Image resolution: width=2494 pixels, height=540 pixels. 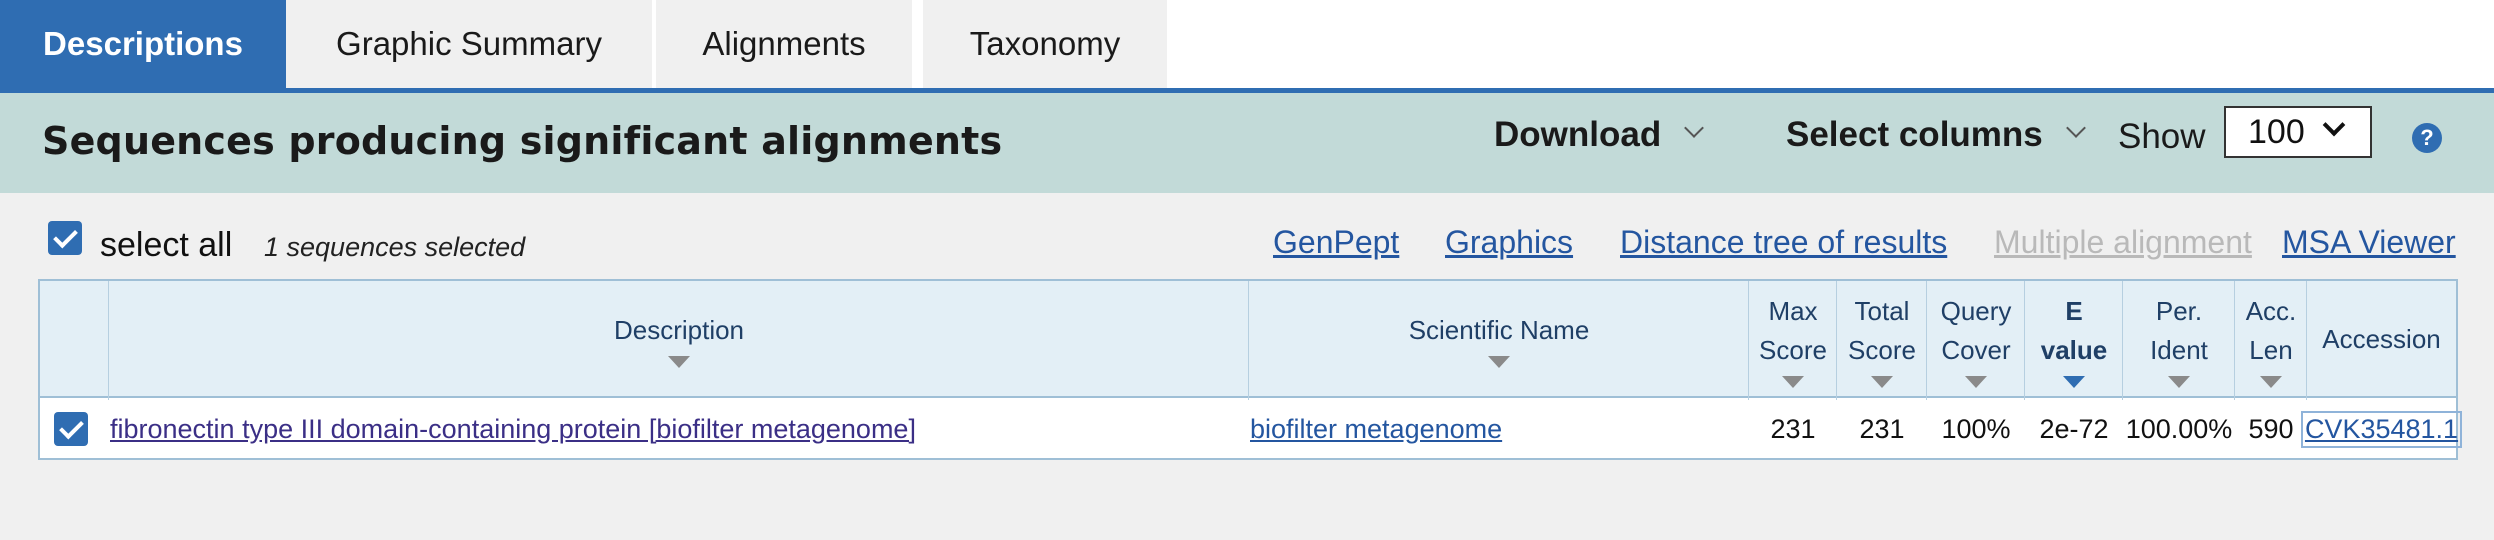 I want to click on row-scientific-name-link: biofilter metagenome, so click(x=1376, y=429).